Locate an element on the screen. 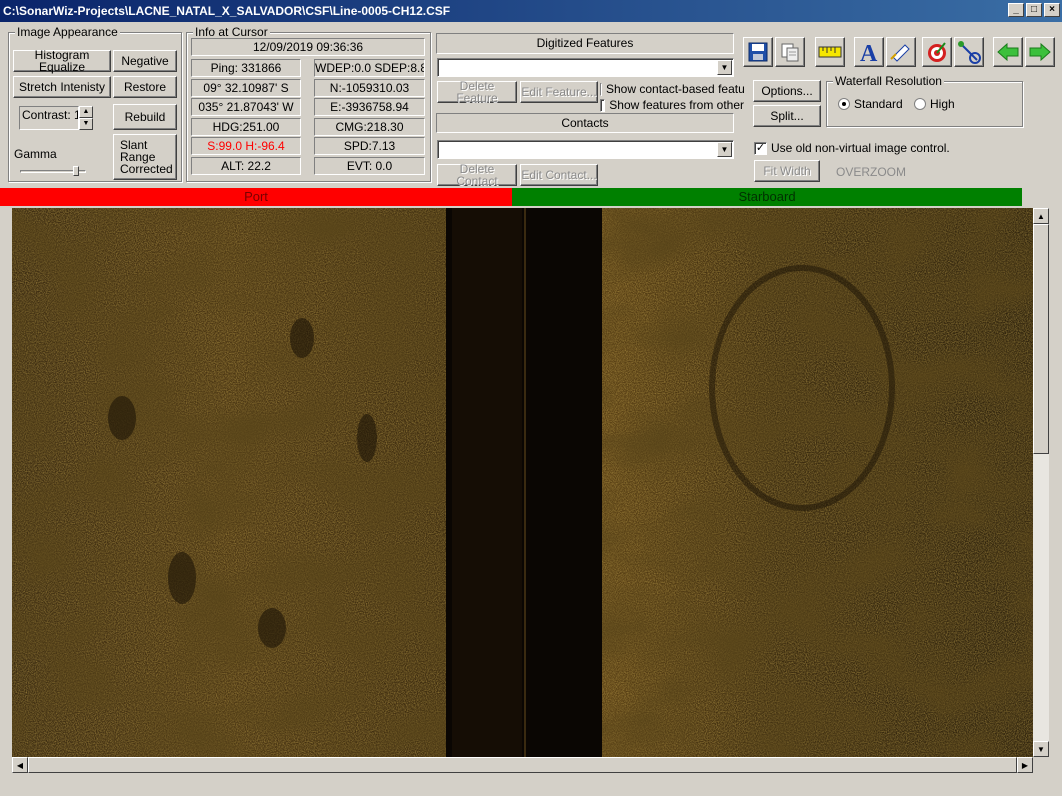  contacts-header: Contacts is located at coordinates (585, 123).